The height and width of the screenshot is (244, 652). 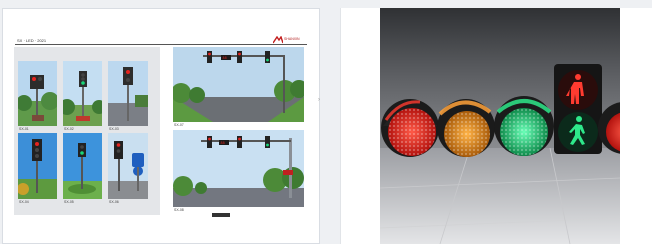 I want to click on thumb-caption: SX-02, so click(x=69, y=129).